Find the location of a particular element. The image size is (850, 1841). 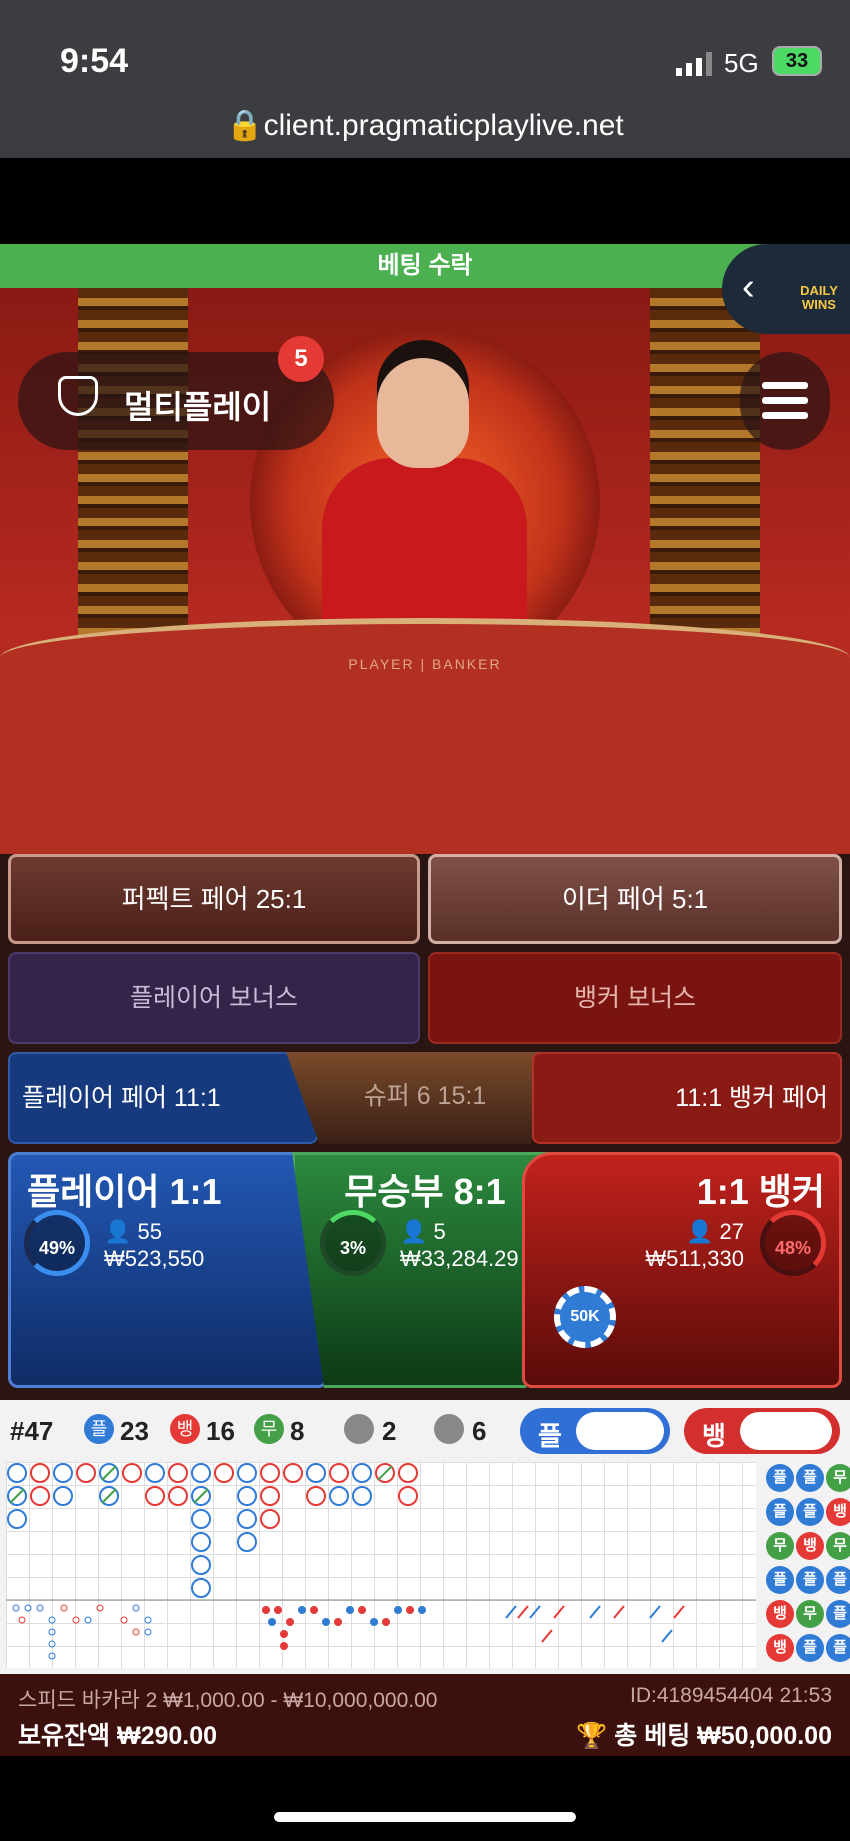

multiplay-label: 멀티플레이 is located at coordinates (198, 407).